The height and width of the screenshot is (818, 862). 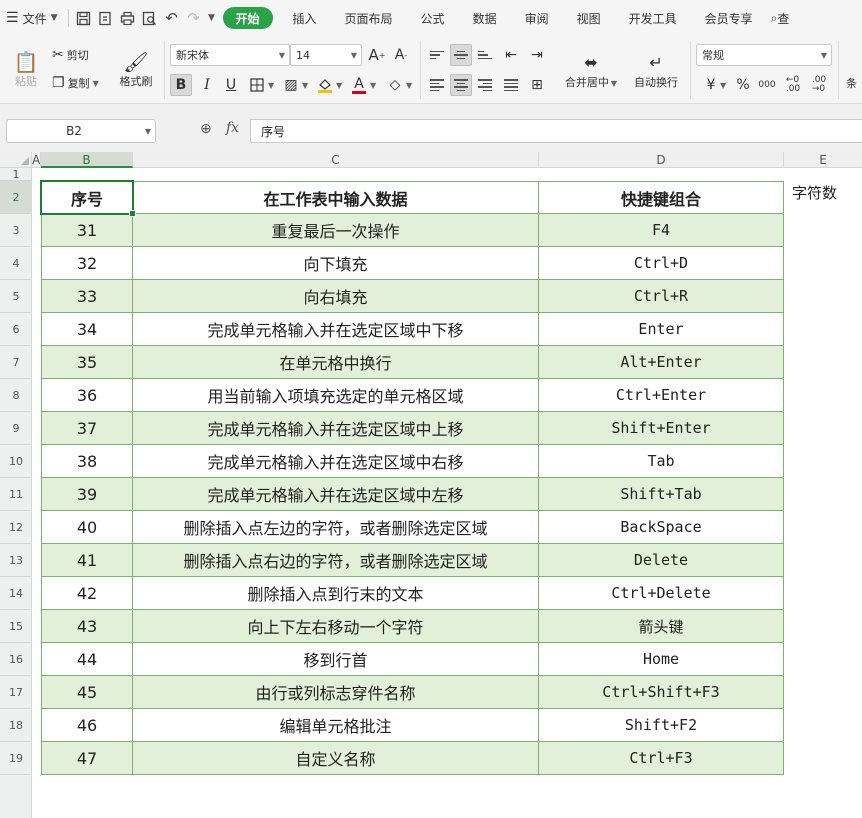 I want to click on print-icon, so click(x=128, y=18).